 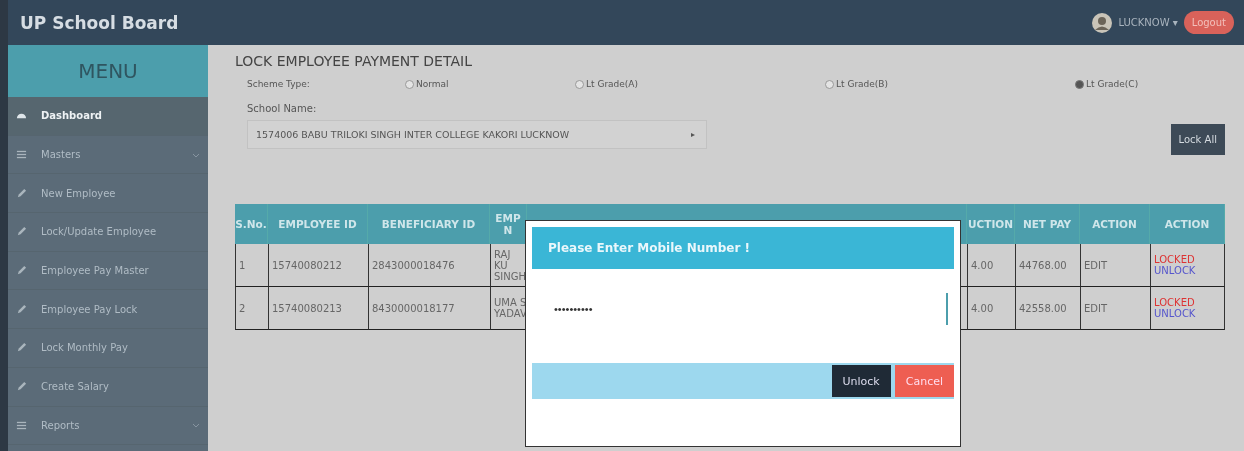 I want to click on table-cell: 8430000018177, so click(x=429, y=308).